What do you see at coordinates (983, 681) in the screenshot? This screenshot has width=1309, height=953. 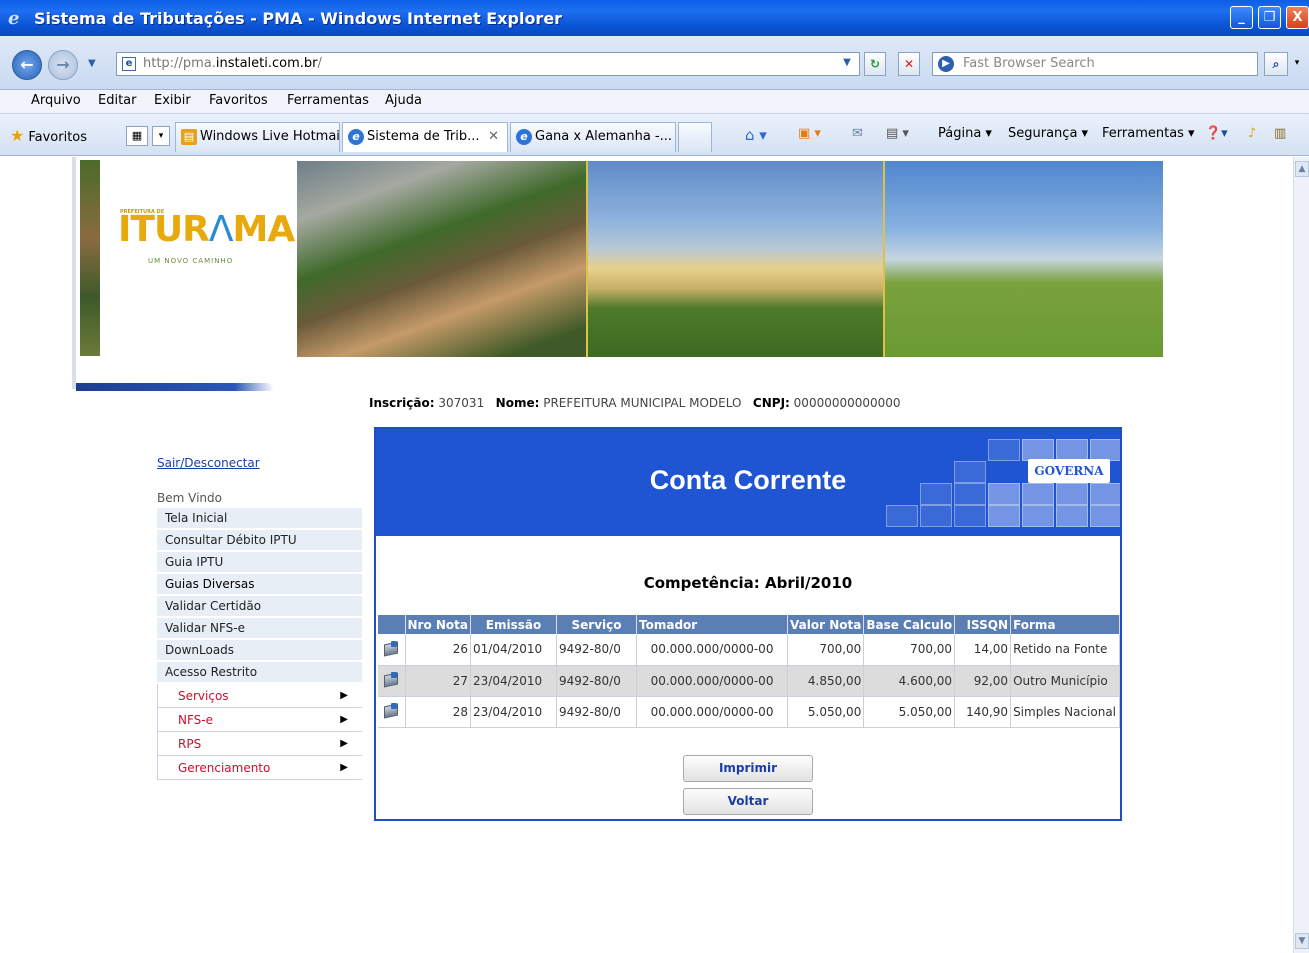 I see `cell-issqn: 92,00` at bounding box center [983, 681].